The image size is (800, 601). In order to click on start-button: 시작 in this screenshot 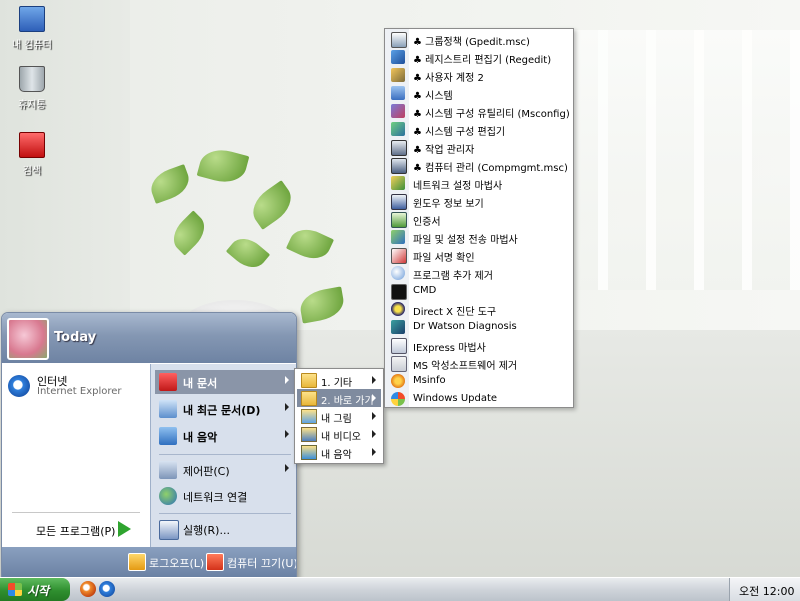, I will do `click(35, 589)`.